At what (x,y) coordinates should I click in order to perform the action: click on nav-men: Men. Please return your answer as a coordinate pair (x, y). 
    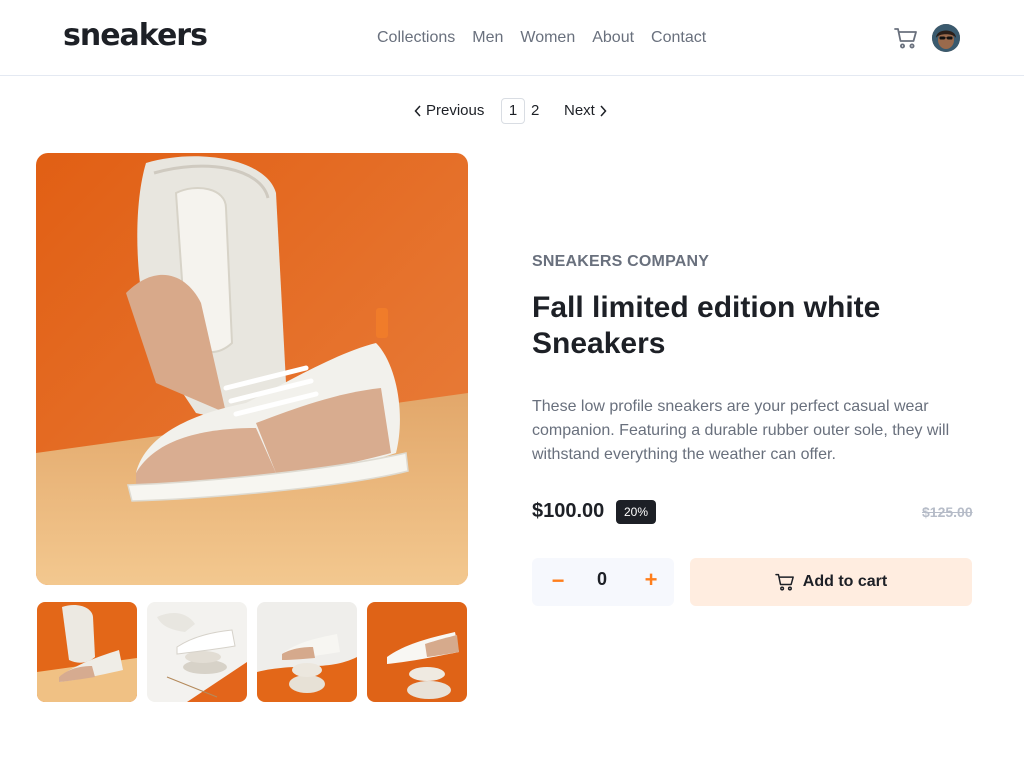
    Looking at the image, I should click on (487, 38).